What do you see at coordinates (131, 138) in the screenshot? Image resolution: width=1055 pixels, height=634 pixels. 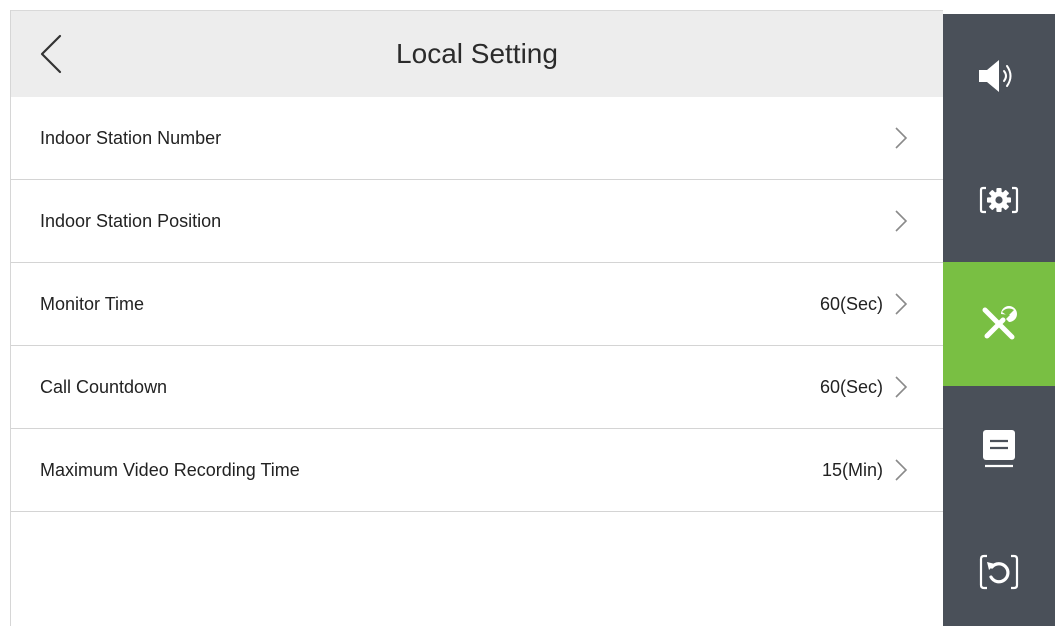 I see `setting-label: Indoor Station Number` at bounding box center [131, 138].